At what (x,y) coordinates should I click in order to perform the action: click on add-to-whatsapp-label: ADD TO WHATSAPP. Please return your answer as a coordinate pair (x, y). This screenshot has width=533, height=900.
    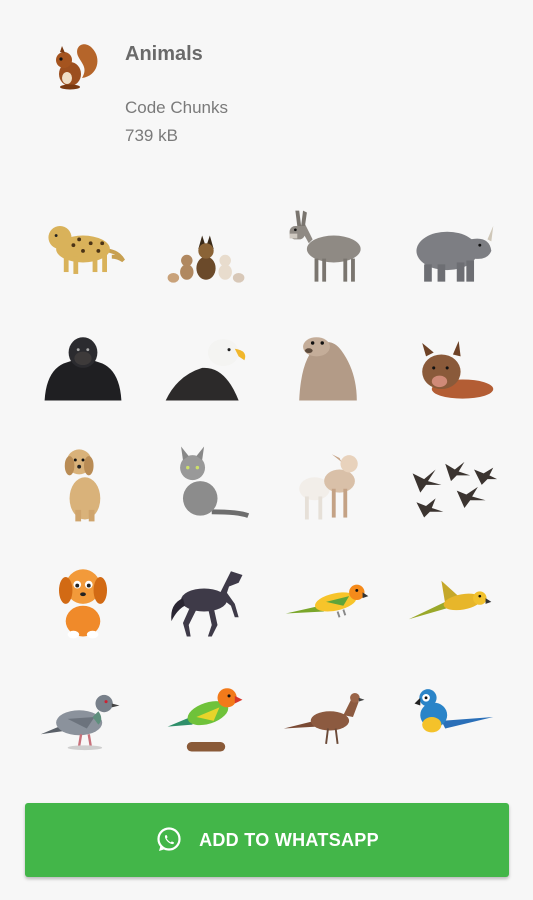
    Looking at the image, I should click on (289, 839).